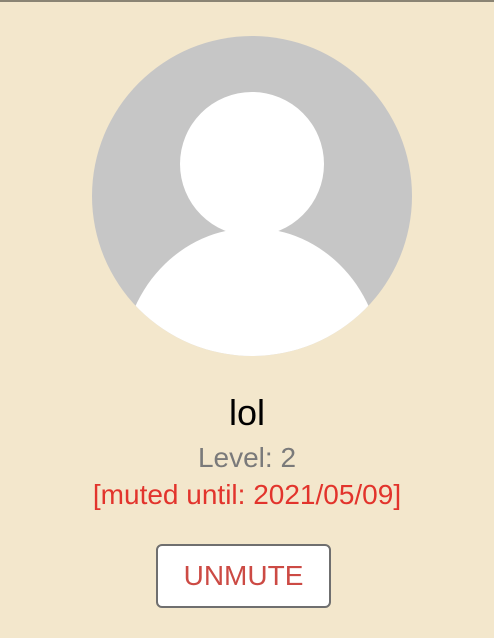  Describe the element at coordinates (247, 457) in the screenshot. I see `user-level: Level: 2` at that location.